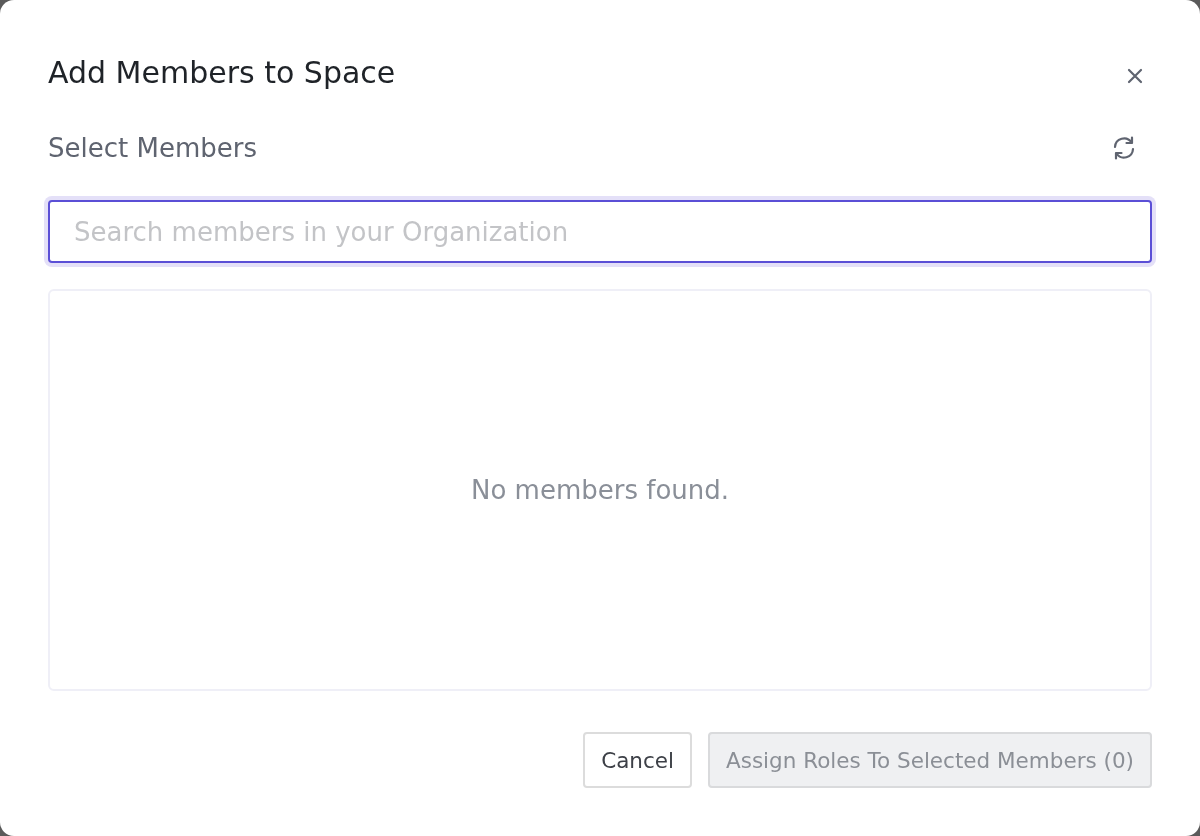  I want to click on empty-message: No members found., so click(600, 490).